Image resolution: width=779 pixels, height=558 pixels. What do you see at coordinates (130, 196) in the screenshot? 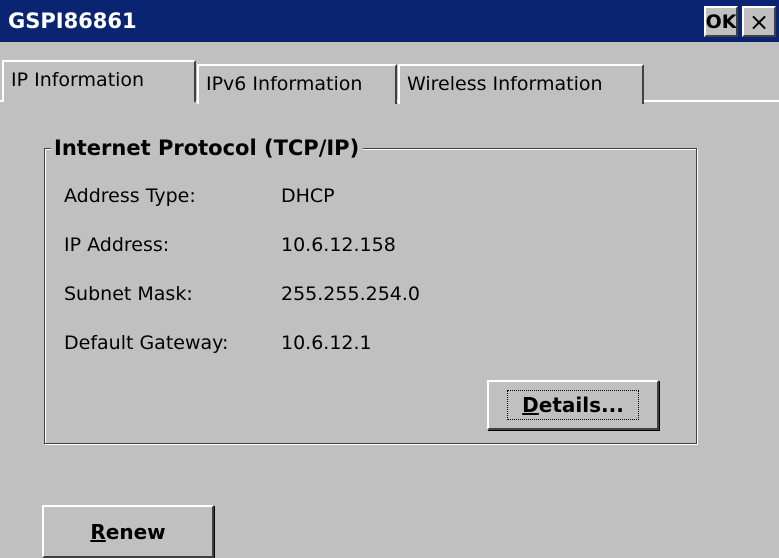
I see `address-type-label: Address Type:` at bounding box center [130, 196].